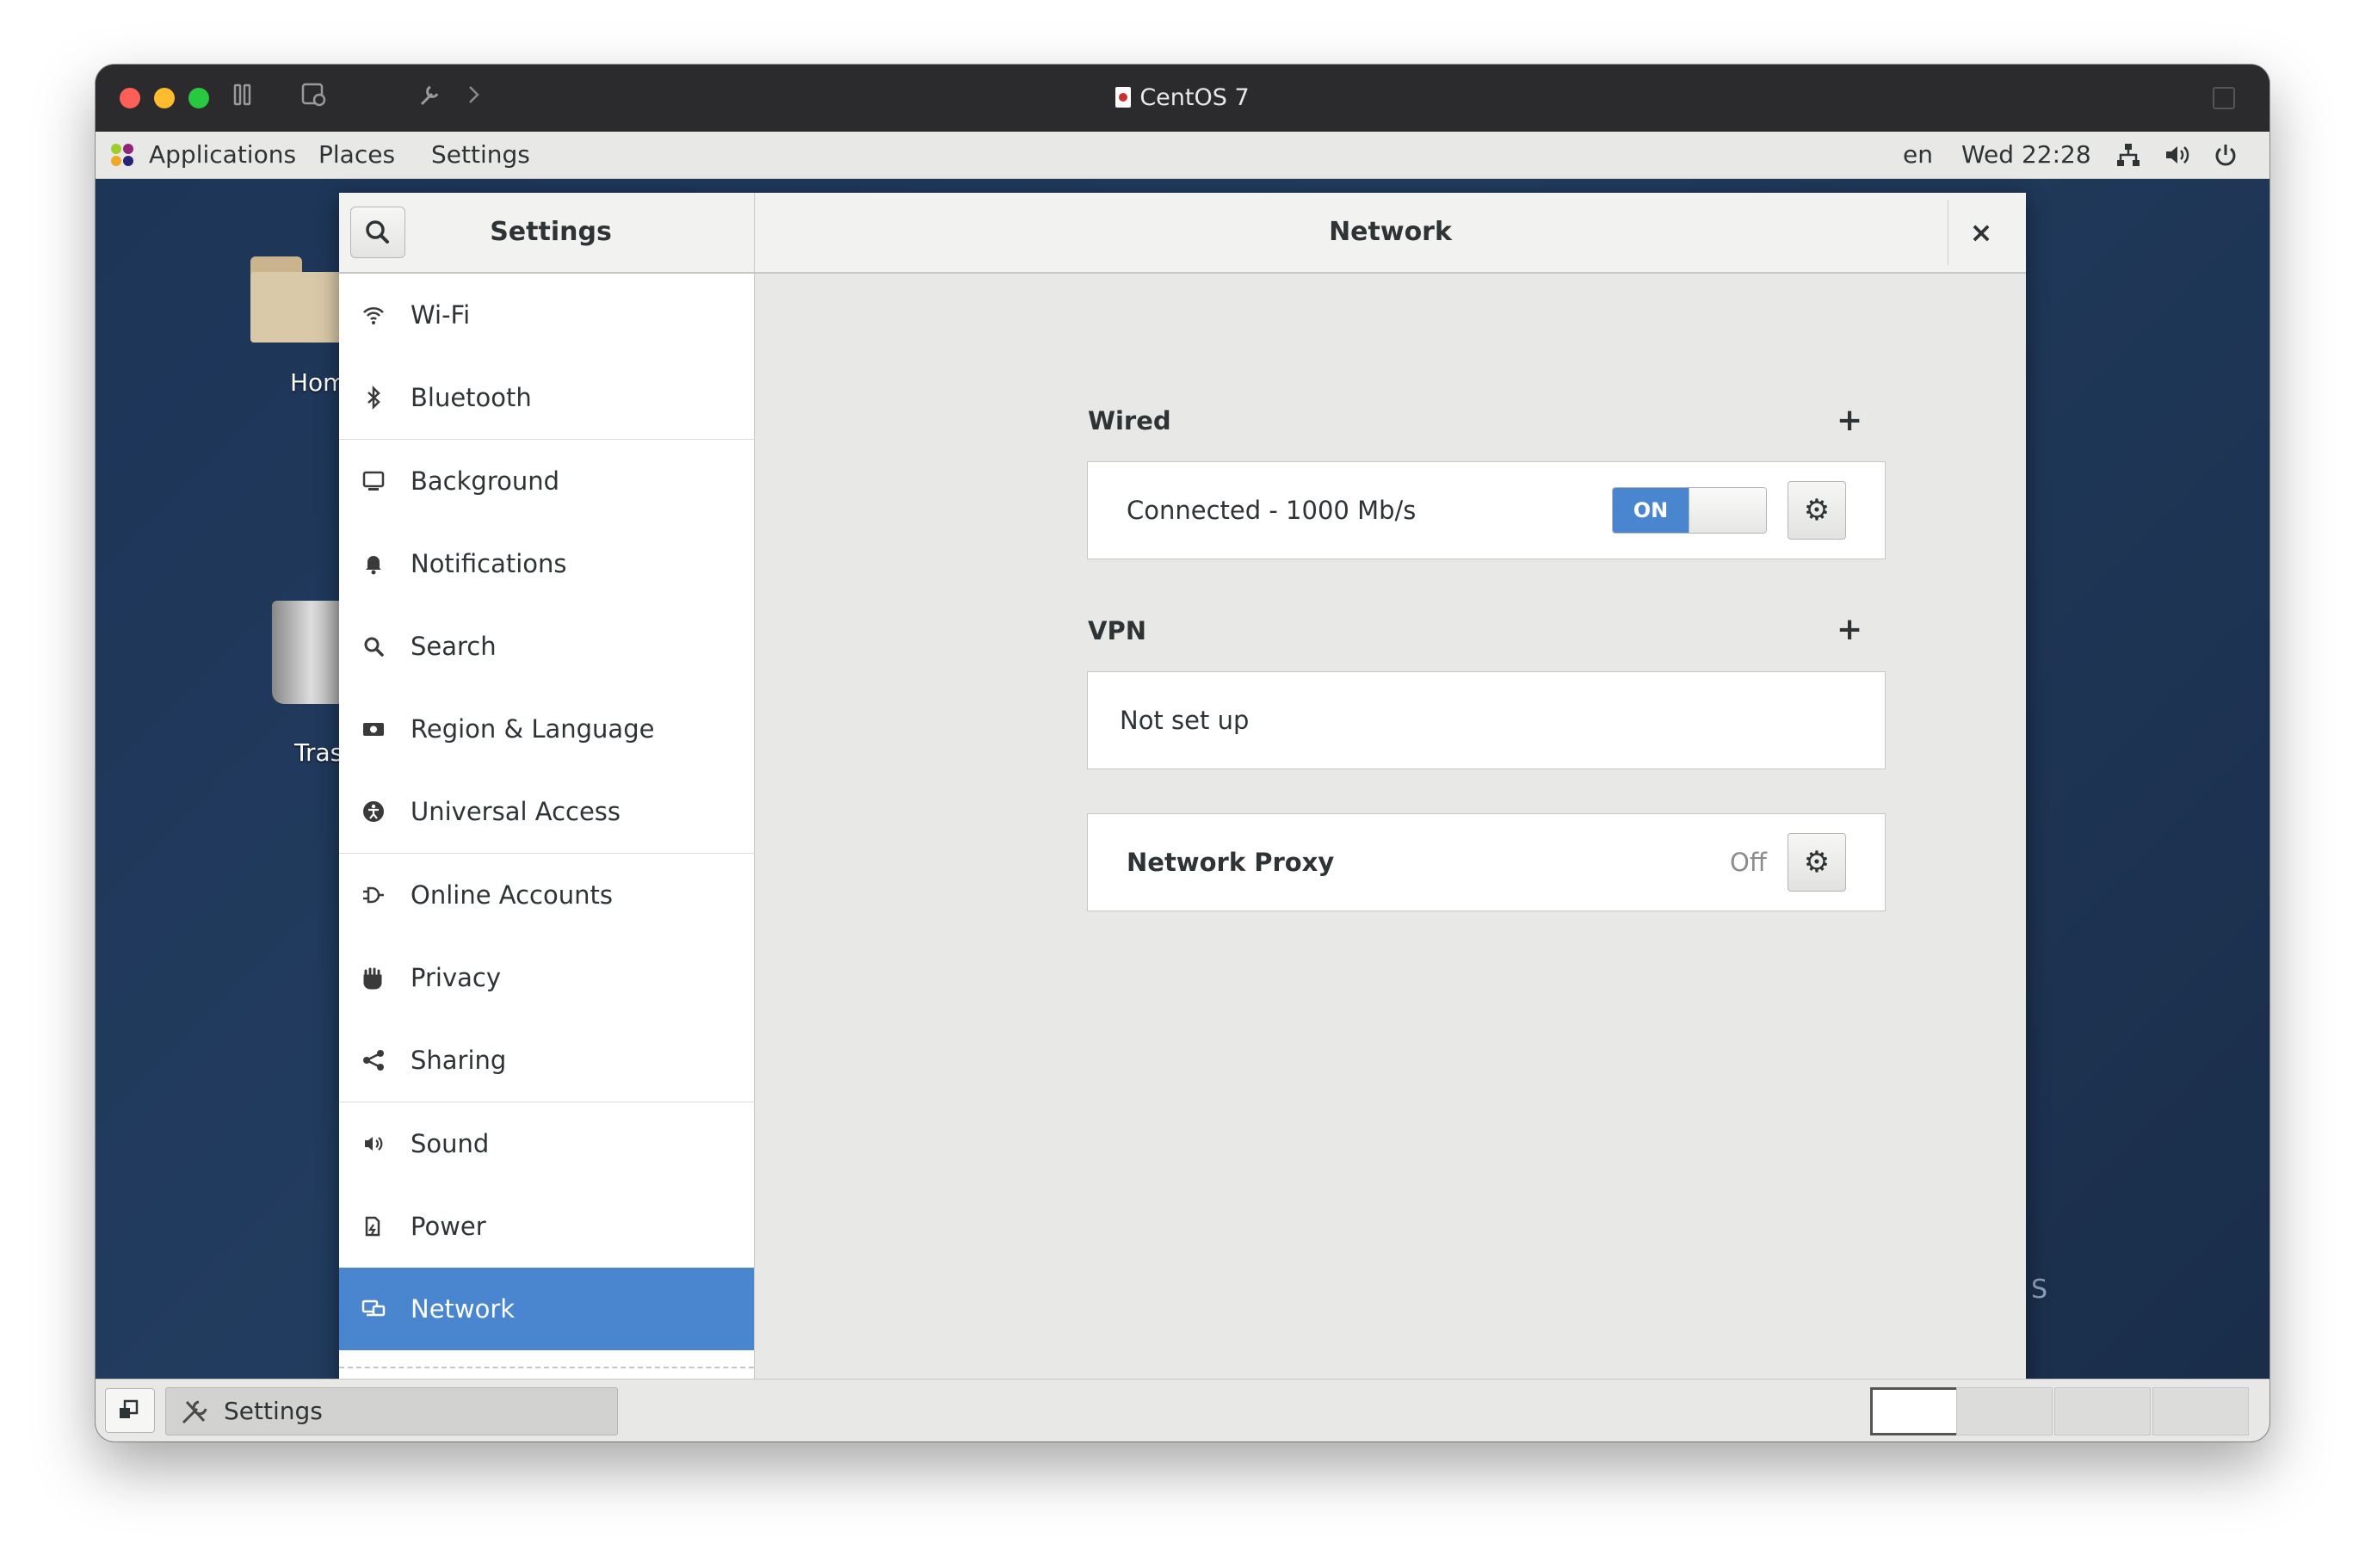  Describe the element at coordinates (373, 812) in the screenshot. I see `accessibility-icon` at that location.